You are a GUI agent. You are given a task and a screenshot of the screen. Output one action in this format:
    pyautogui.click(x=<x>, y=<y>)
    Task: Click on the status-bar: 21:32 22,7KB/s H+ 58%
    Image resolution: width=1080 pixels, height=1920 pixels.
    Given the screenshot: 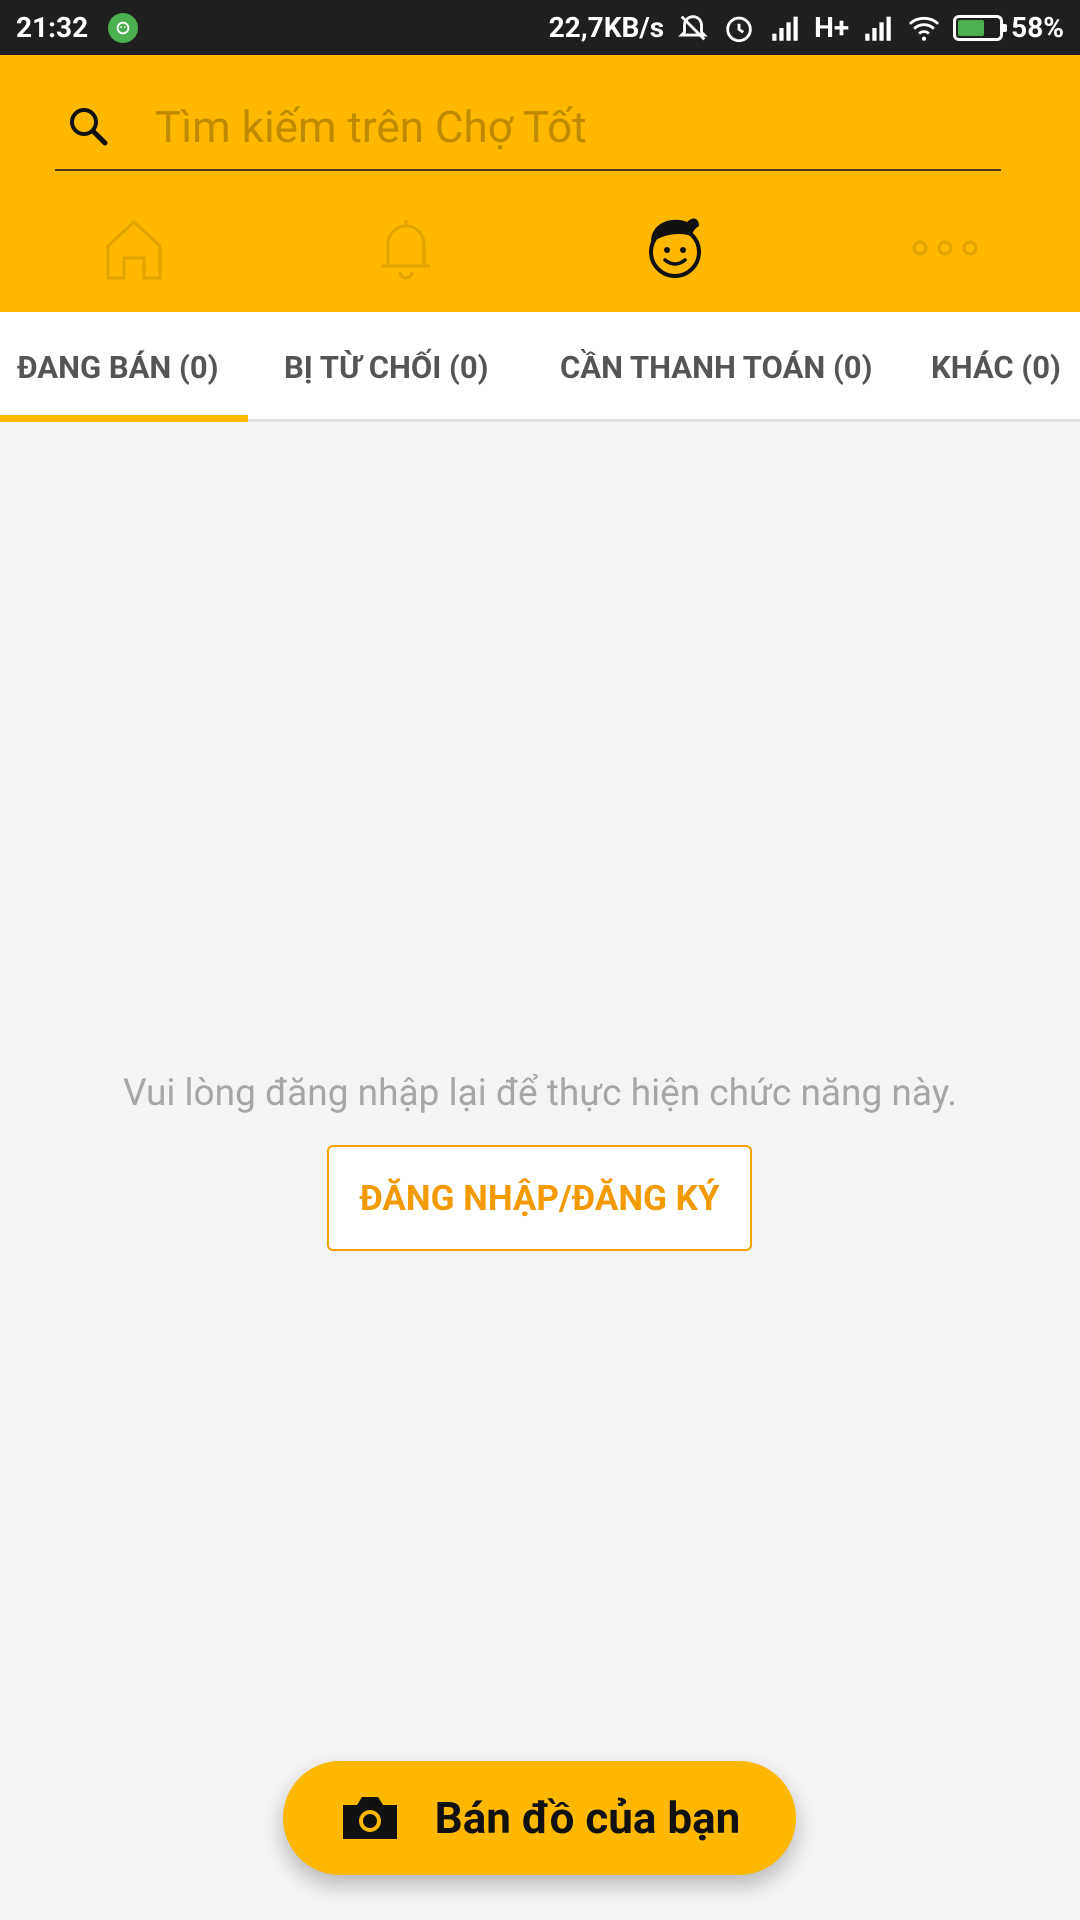 What is the action you would take?
    pyautogui.click(x=540, y=27)
    